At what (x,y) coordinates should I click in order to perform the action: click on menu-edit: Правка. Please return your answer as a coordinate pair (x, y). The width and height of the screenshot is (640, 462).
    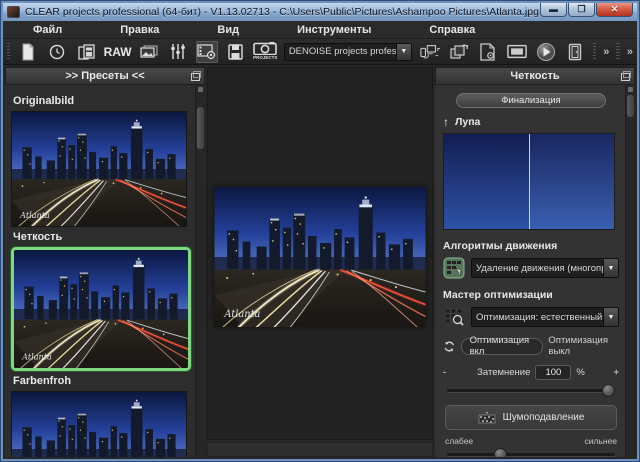
    Looking at the image, I should click on (139, 30).